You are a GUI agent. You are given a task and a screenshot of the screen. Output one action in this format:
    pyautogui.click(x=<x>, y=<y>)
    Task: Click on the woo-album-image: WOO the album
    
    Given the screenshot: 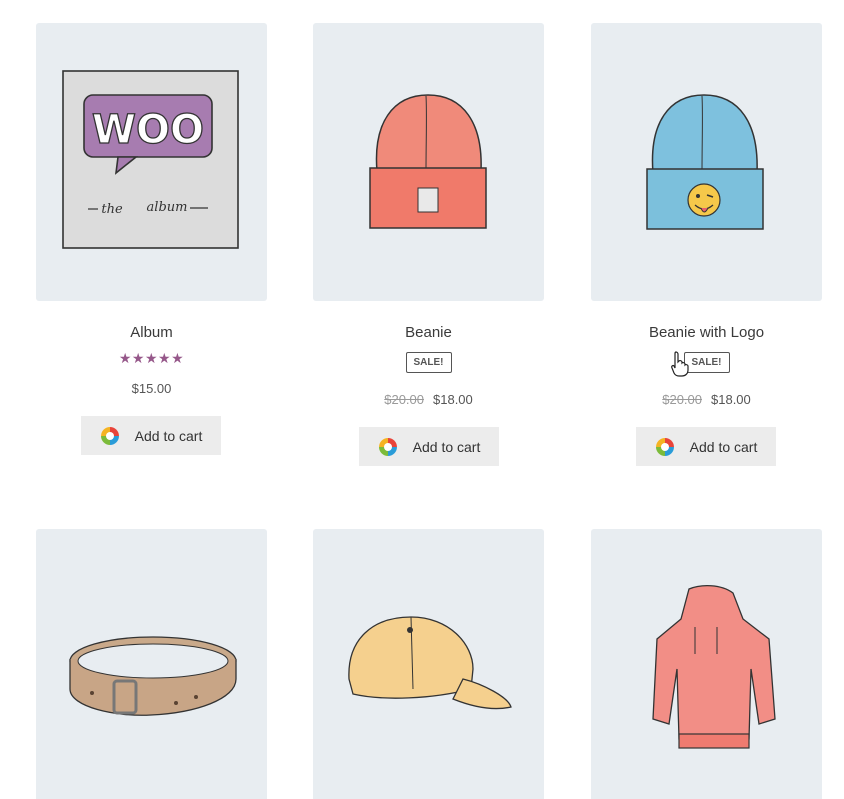 What is the action you would take?
    pyautogui.click(x=150, y=159)
    